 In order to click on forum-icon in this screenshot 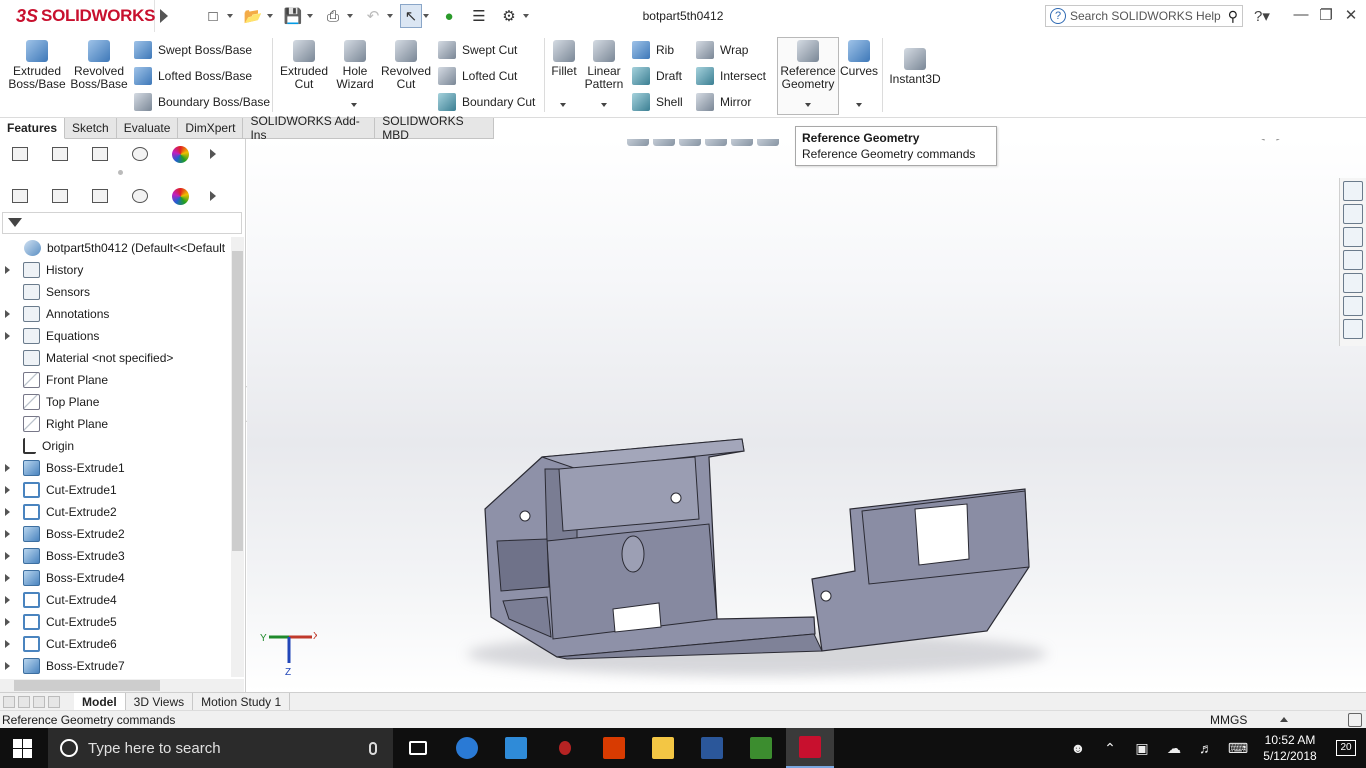, I will do `click(1353, 329)`.